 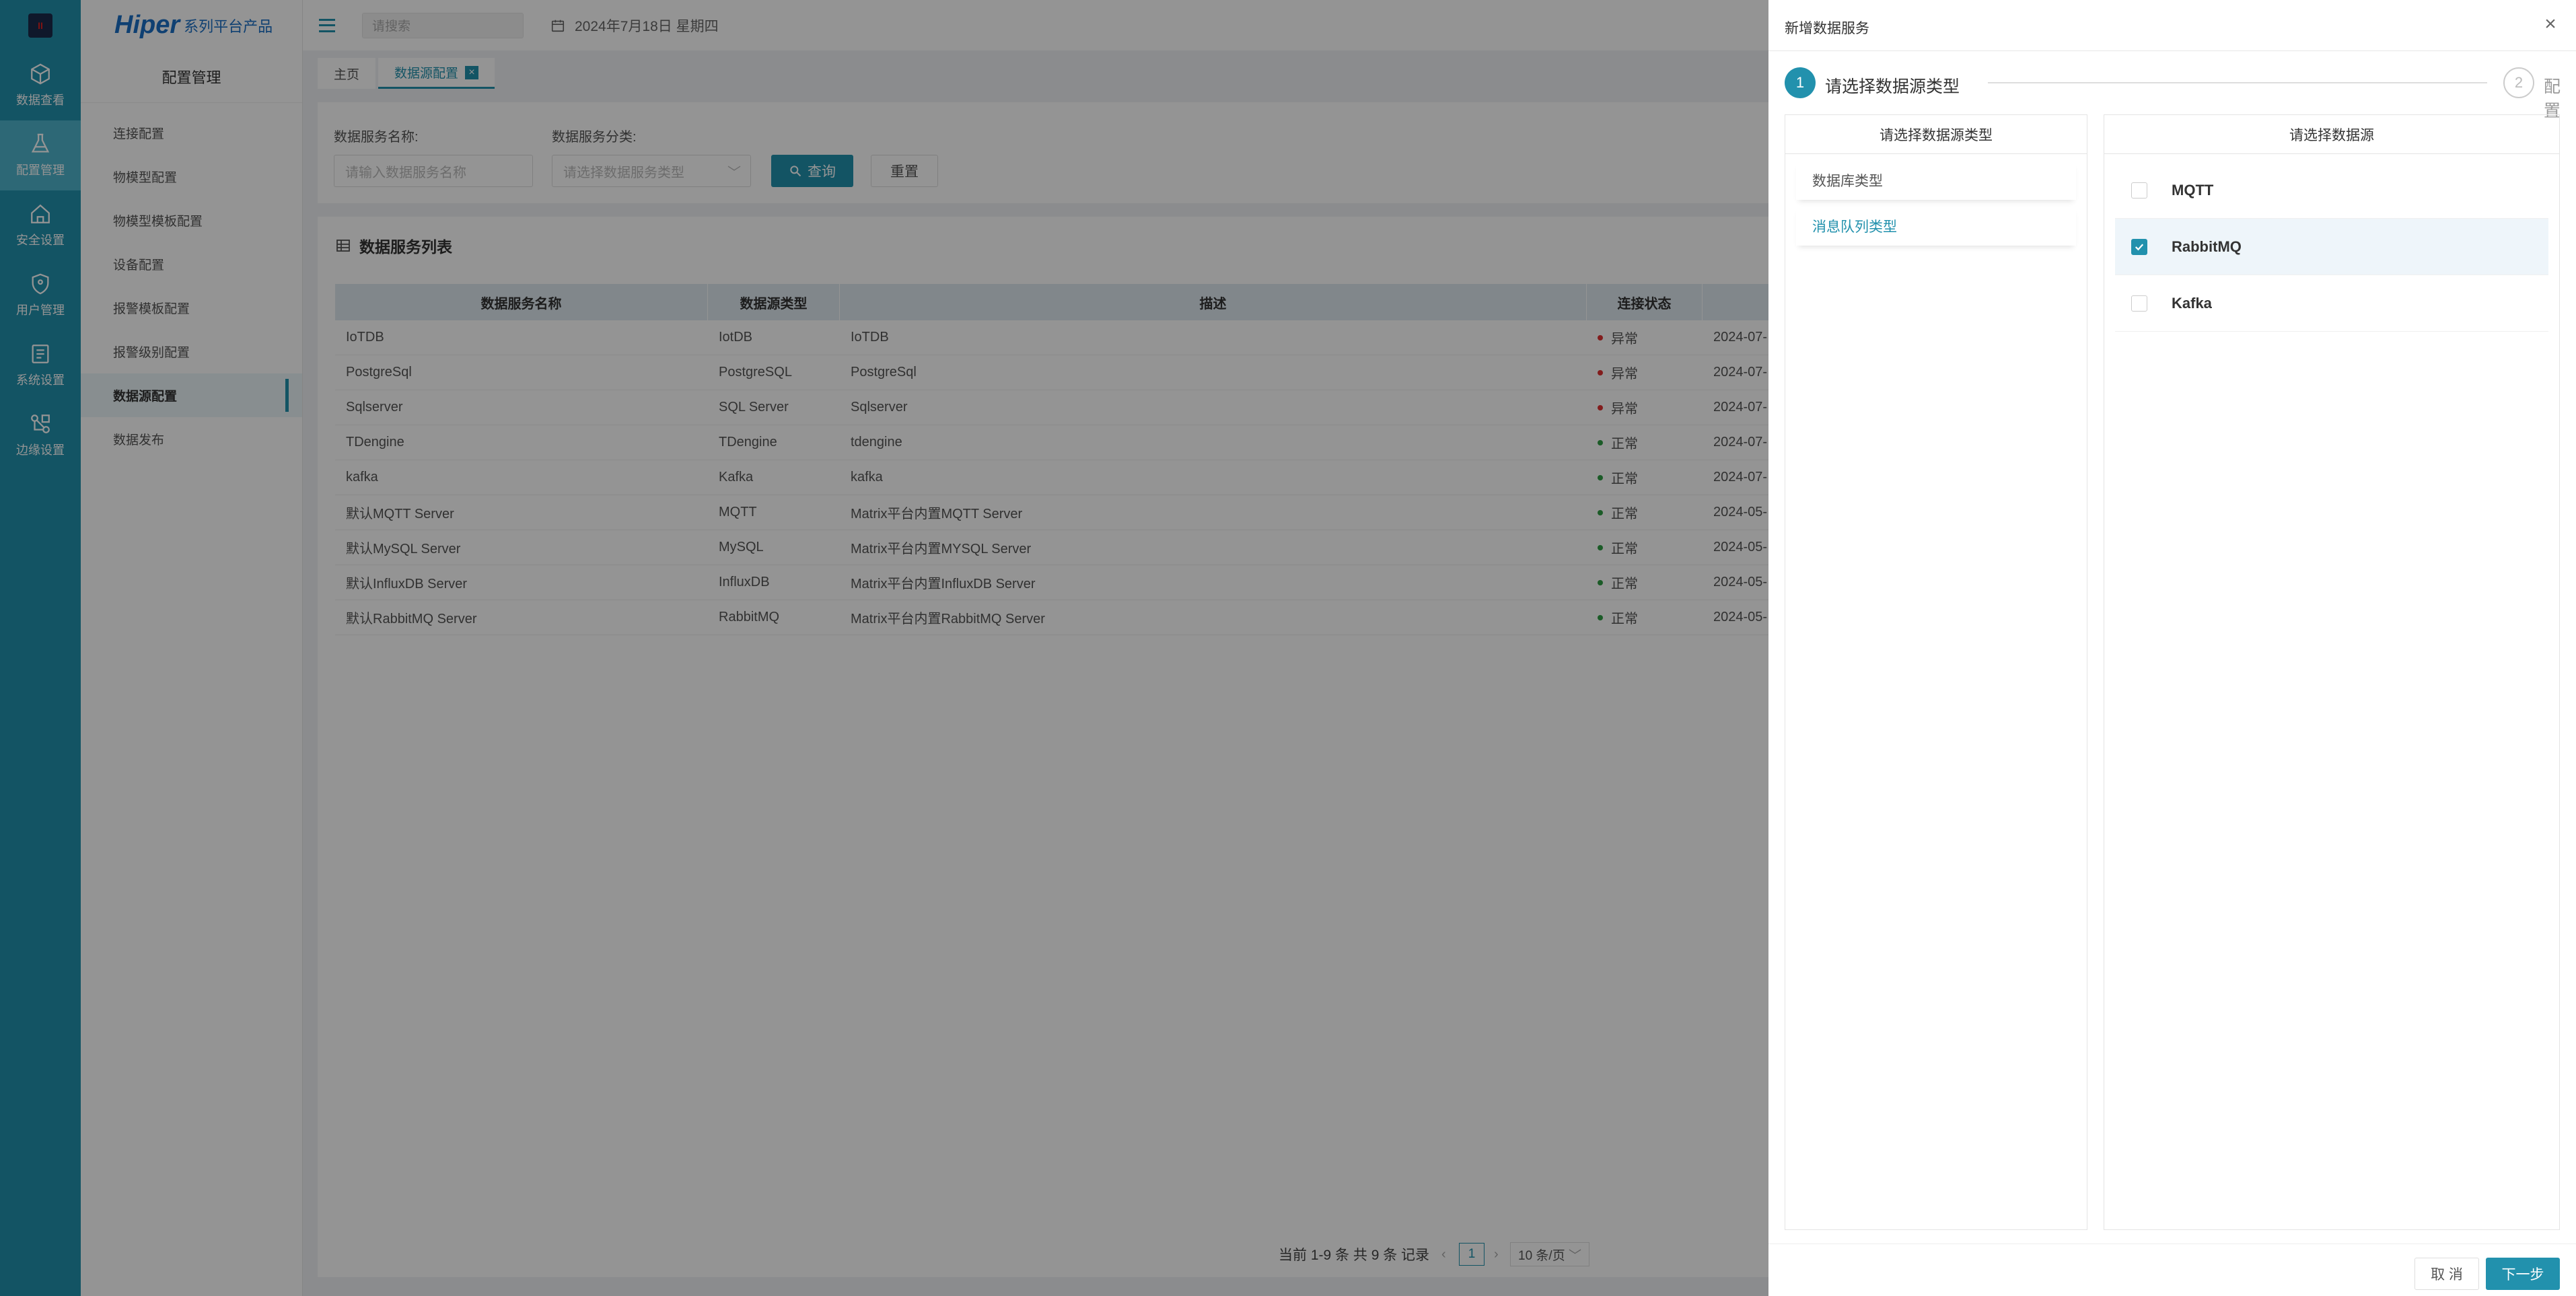 I want to click on step-connector, so click(x=2237, y=82).